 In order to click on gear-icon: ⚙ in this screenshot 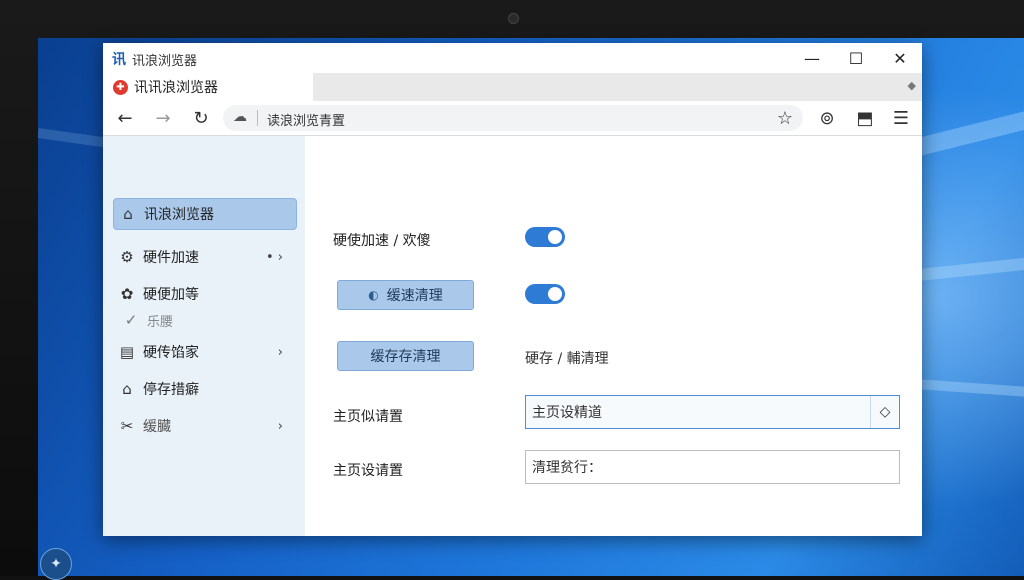, I will do `click(127, 257)`.